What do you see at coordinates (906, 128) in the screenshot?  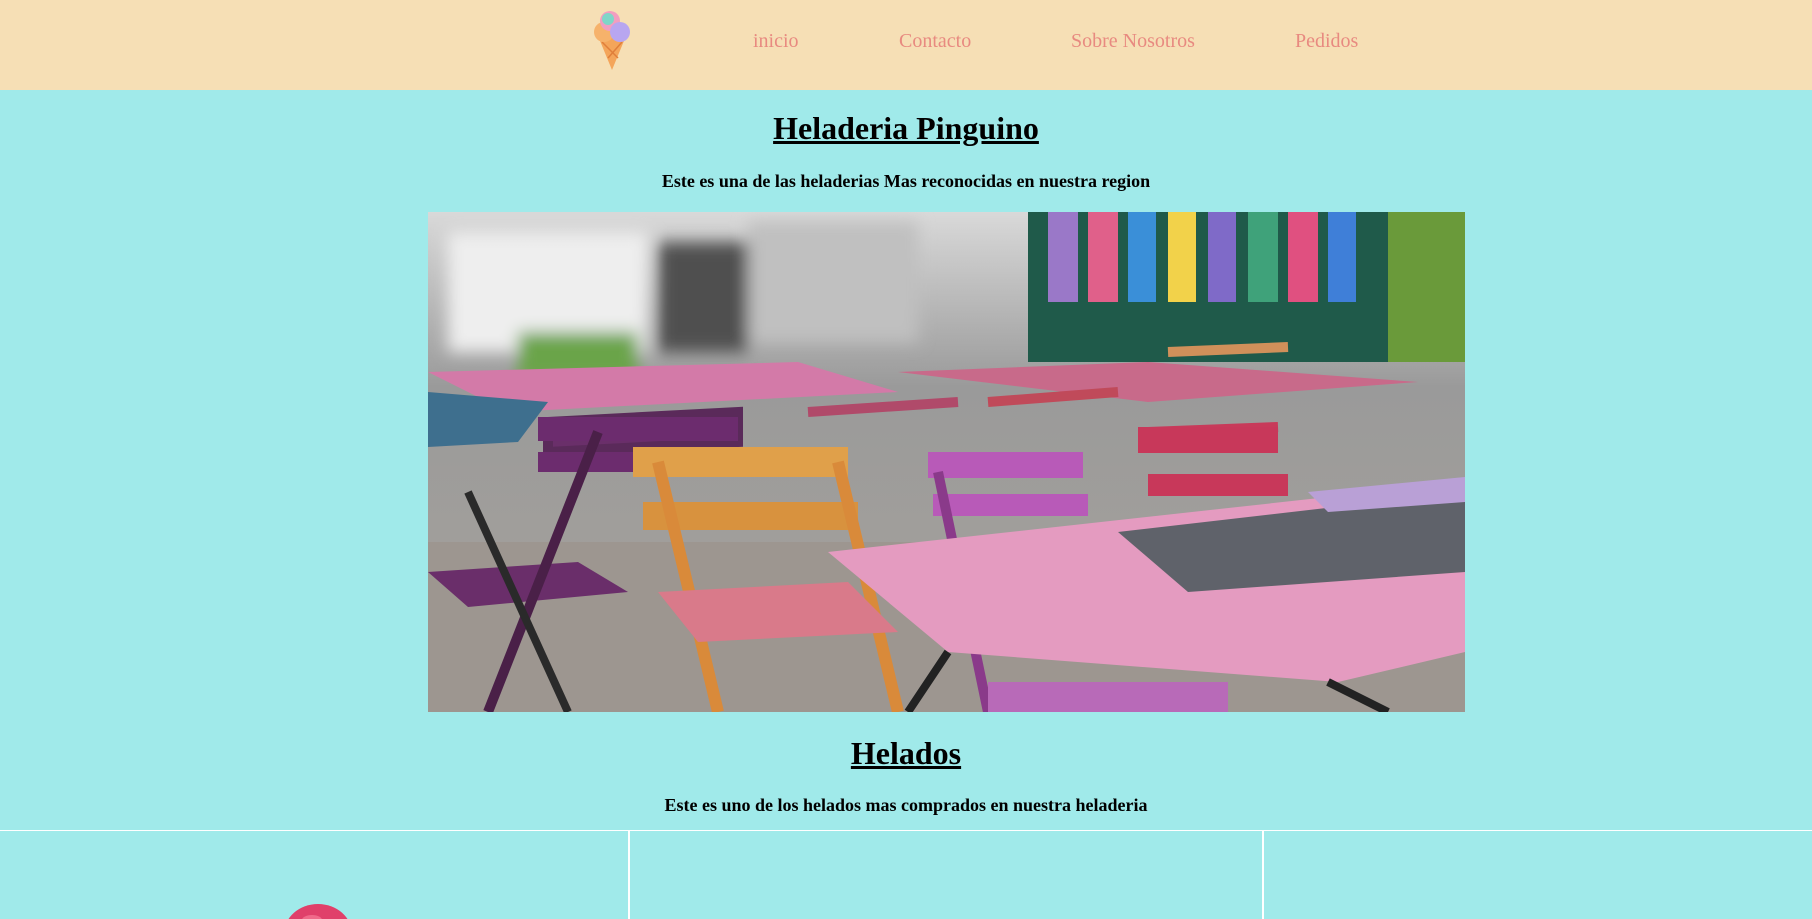 I see `page-title: Heladeria Pinguino` at bounding box center [906, 128].